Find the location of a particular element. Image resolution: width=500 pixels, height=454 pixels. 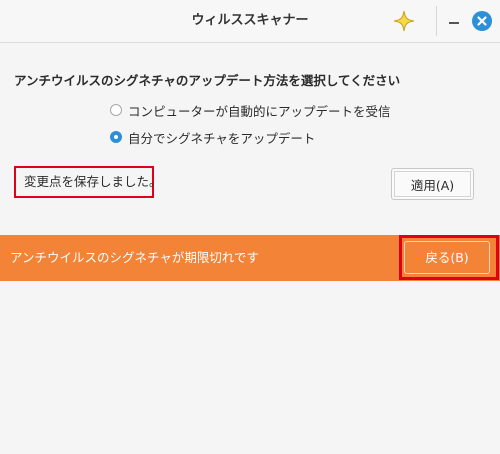

radio-auto-update: コンピューターが自動的にアップデートを受信 is located at coordinates (250, 110).